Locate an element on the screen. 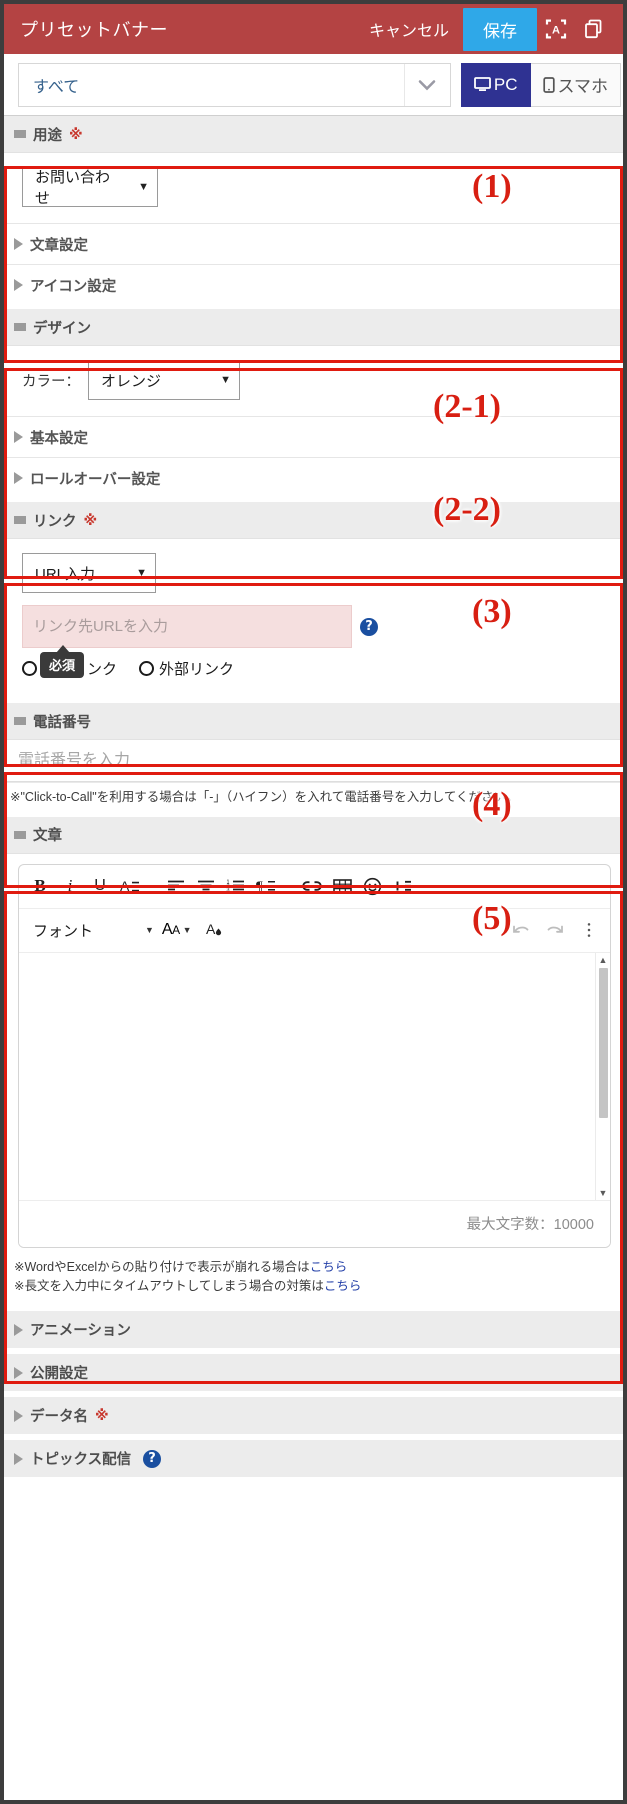 Image resolution: width=627 pixels, height=1804 pixels. telephone-input is located at coordinates (313, 761).